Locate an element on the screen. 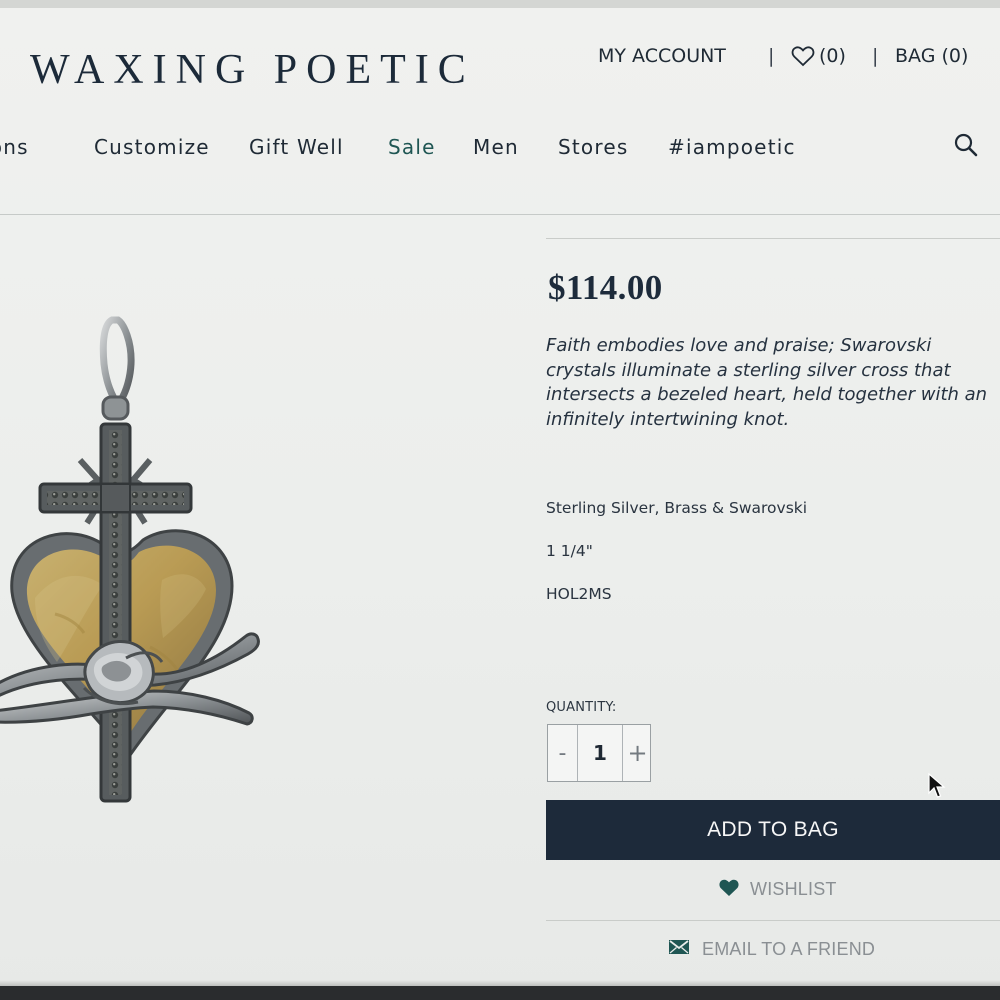 The height and width of the screenshot is (1000, 1000). account-links: MY ACCOUNT | (0) | BAG (0) is located at coordinates (795, 58).